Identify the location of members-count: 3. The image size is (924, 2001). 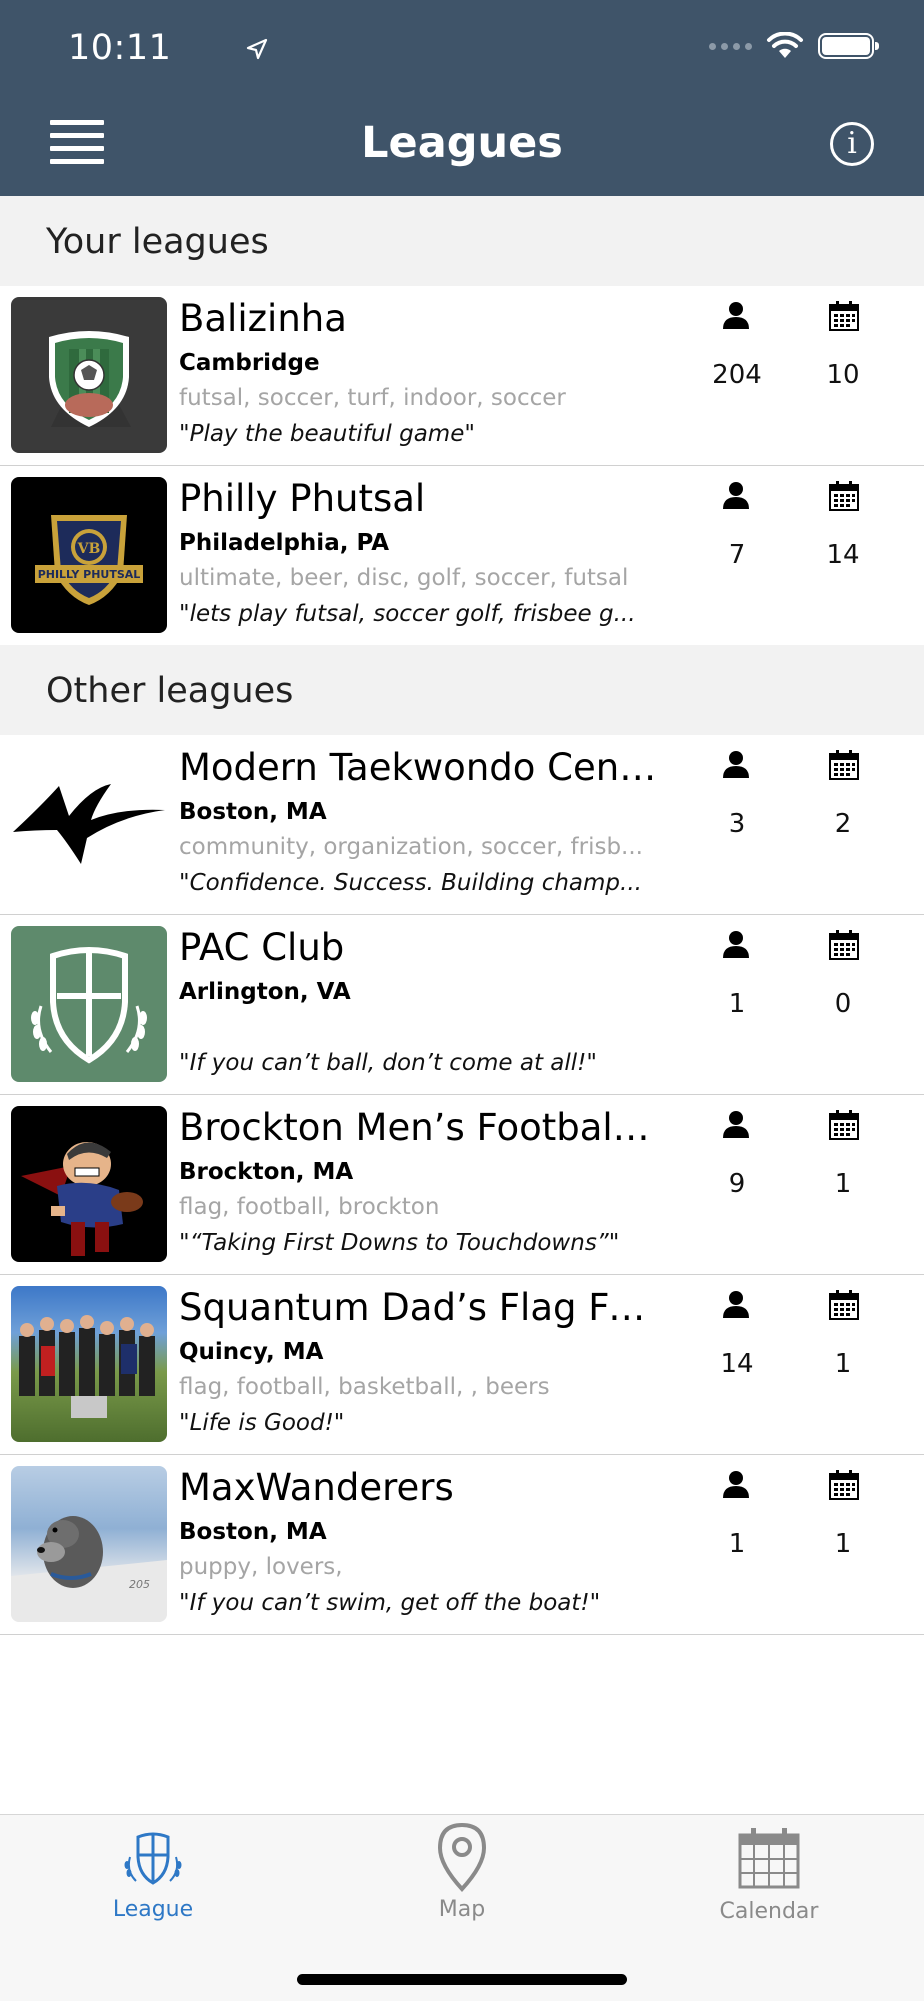
(737, 824).